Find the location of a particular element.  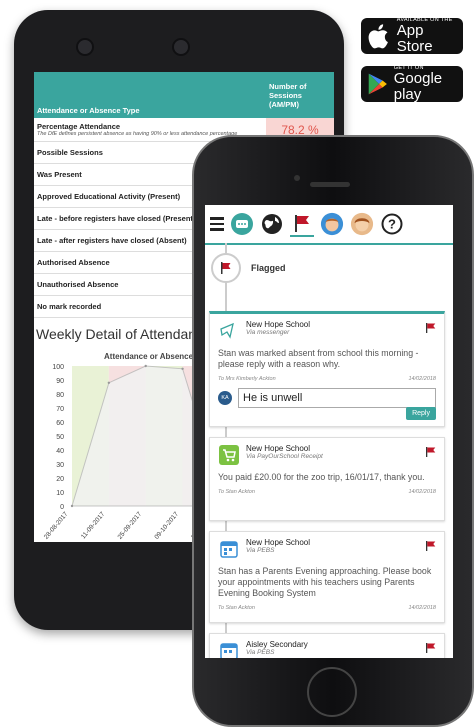

flag-icon is located at coordinates (226, 268).